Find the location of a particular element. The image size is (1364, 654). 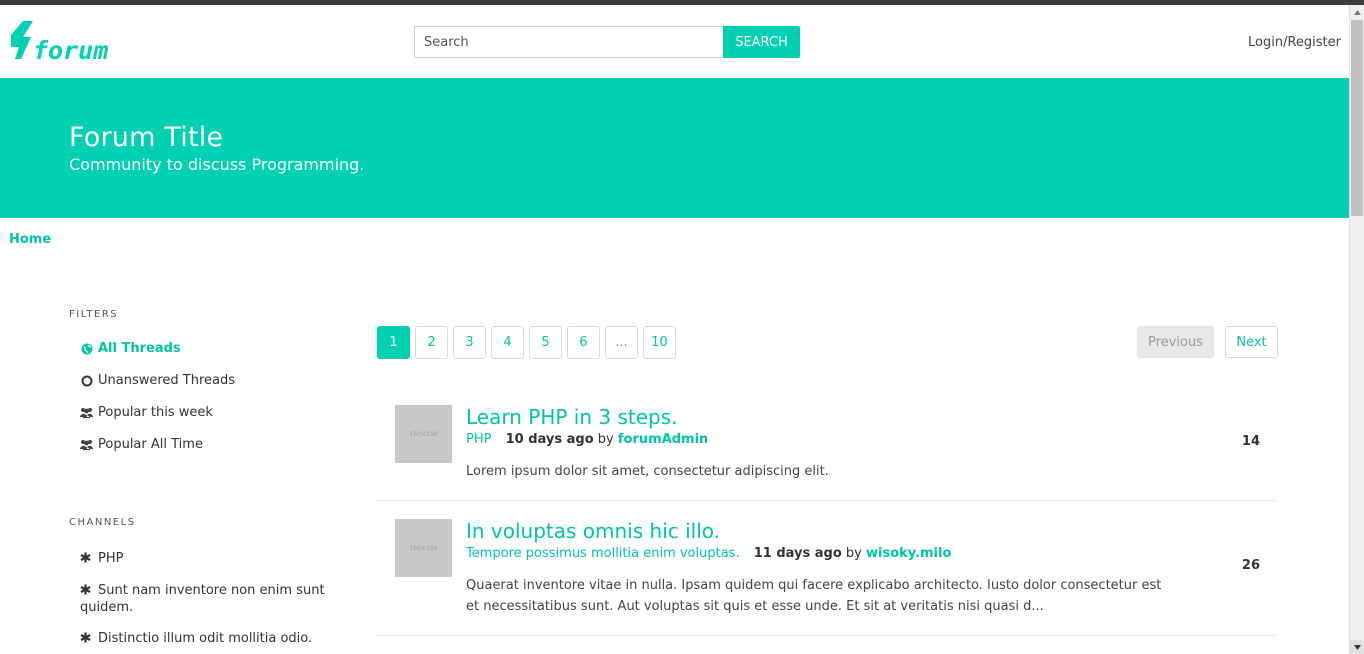

thread-author-link: wisoky.milo is located at coordinates (908, 553).